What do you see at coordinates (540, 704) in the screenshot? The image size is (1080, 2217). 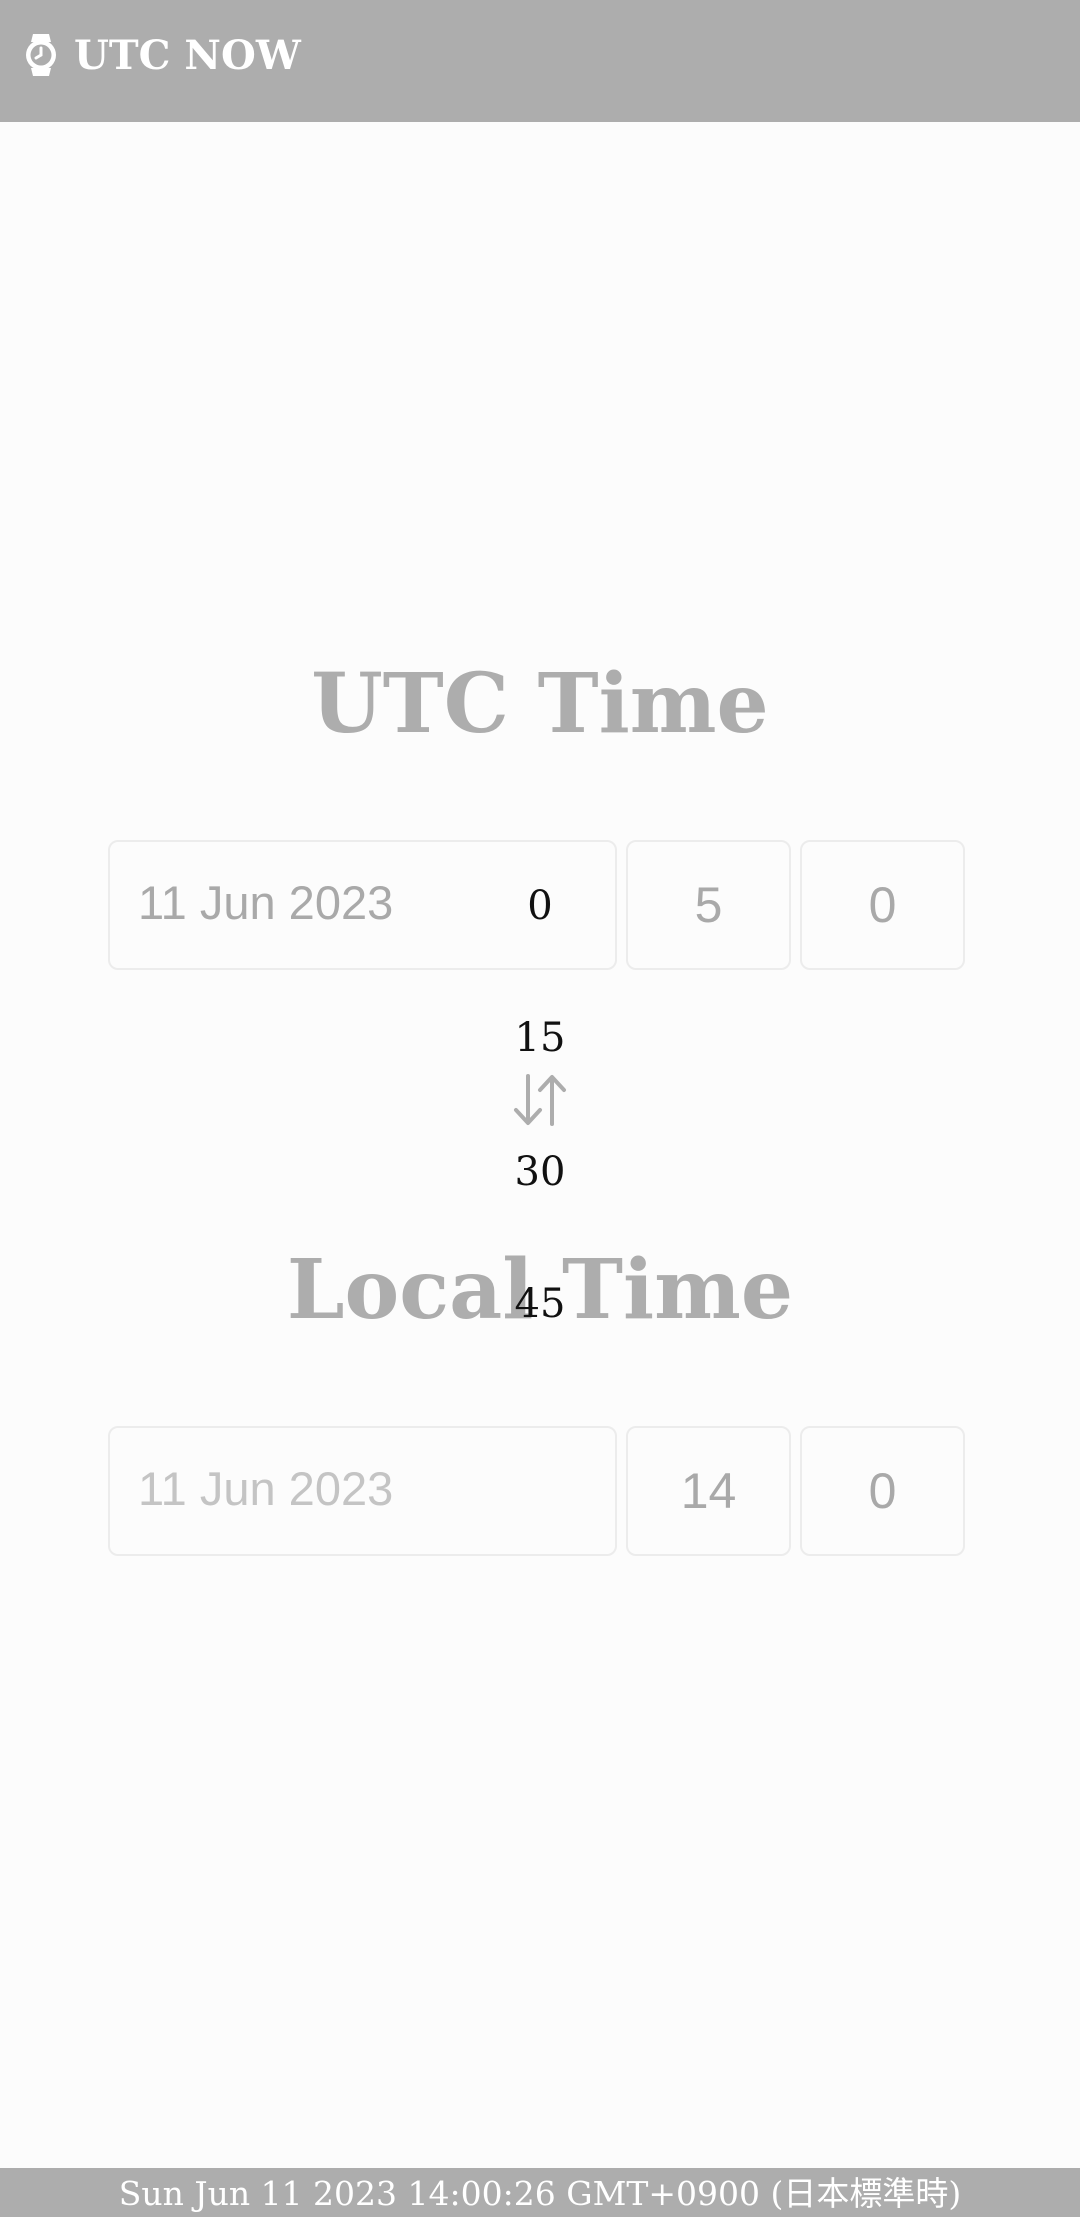 I see `utc-time-heading: UTC Time` at bounding box center [540, 704].